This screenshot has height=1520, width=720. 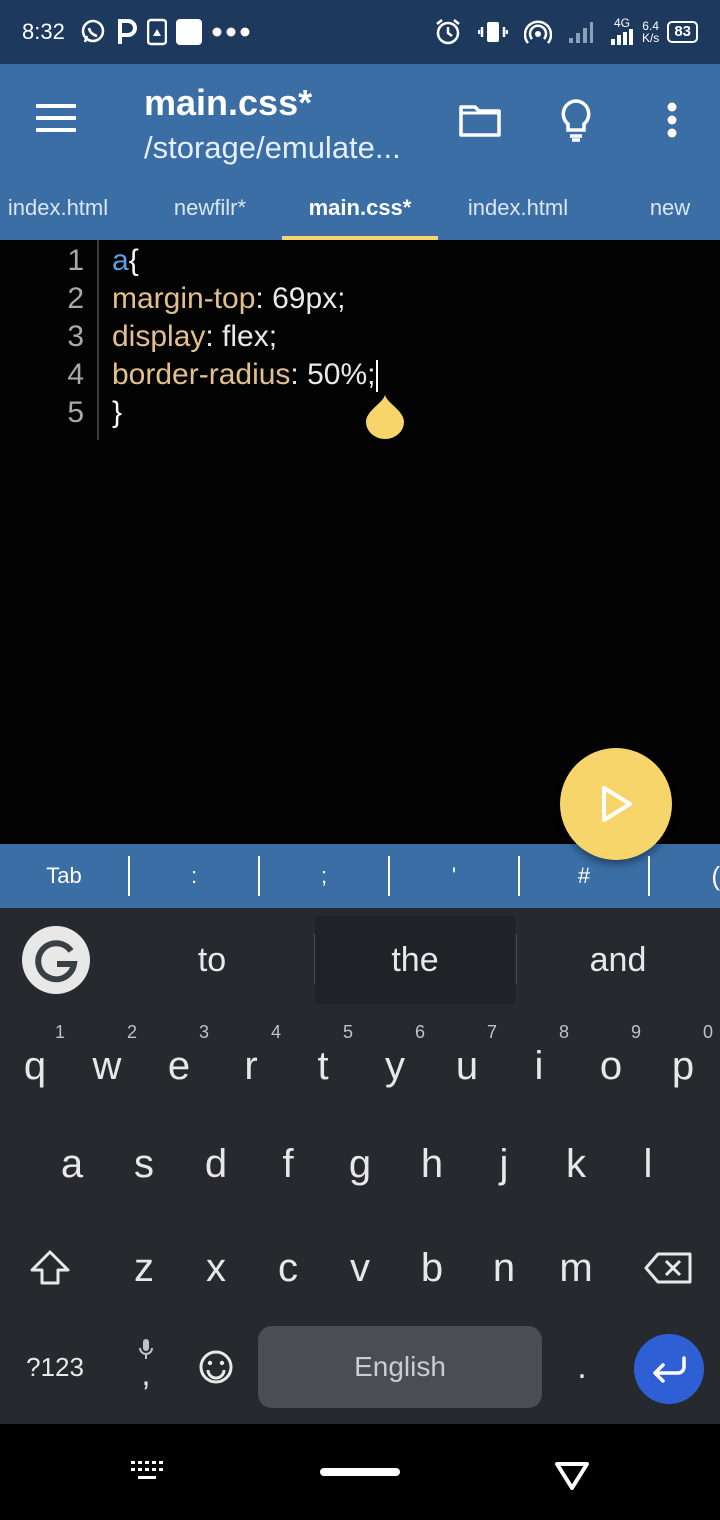 What do you see at coordinates (55, 1367) in the screenshot?
I see `symbols-key: ?123` at bounding box center [55, 1367].